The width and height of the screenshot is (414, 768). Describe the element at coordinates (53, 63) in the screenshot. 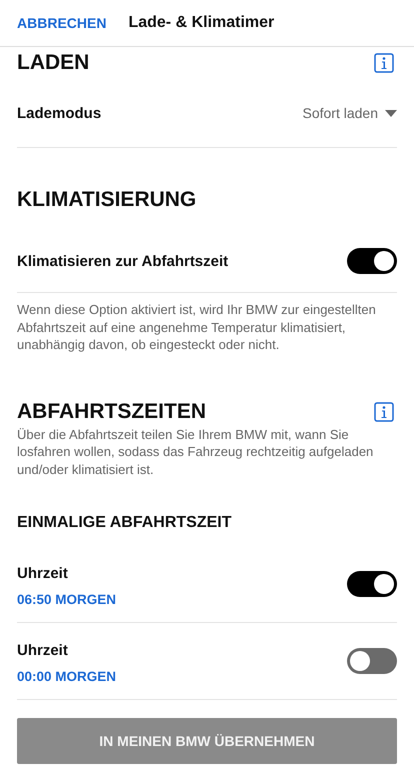

I see `section-heading: LADEN` at that location.